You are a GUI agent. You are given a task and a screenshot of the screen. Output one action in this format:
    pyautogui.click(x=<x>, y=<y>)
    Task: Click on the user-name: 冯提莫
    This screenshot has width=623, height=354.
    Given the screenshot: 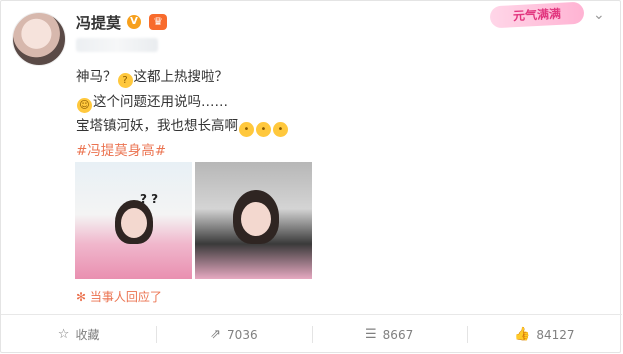 What is the action you would take?
    pyautogui.click(x=98, y=22)
    